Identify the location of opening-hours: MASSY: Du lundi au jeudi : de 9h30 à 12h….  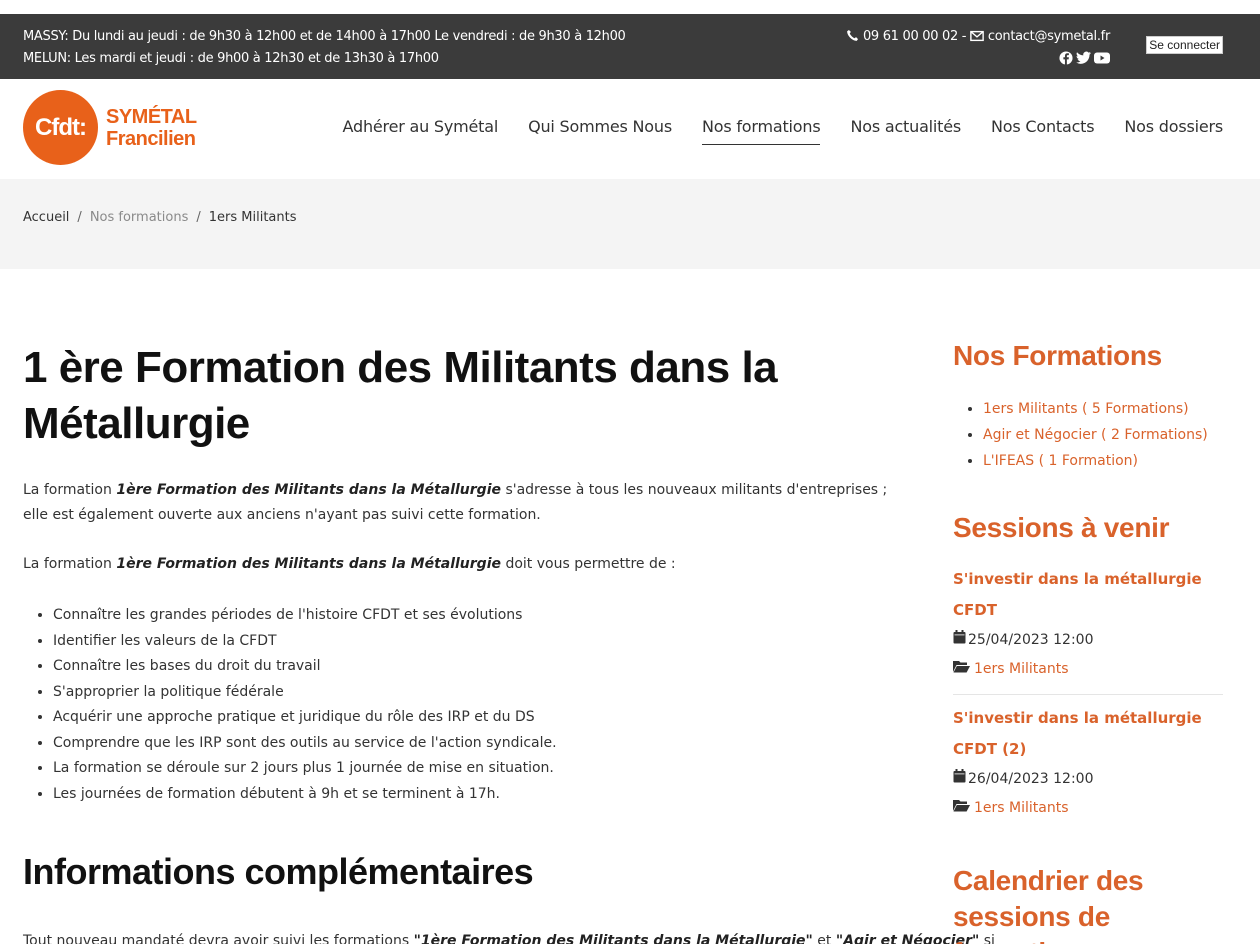
(324, 48).